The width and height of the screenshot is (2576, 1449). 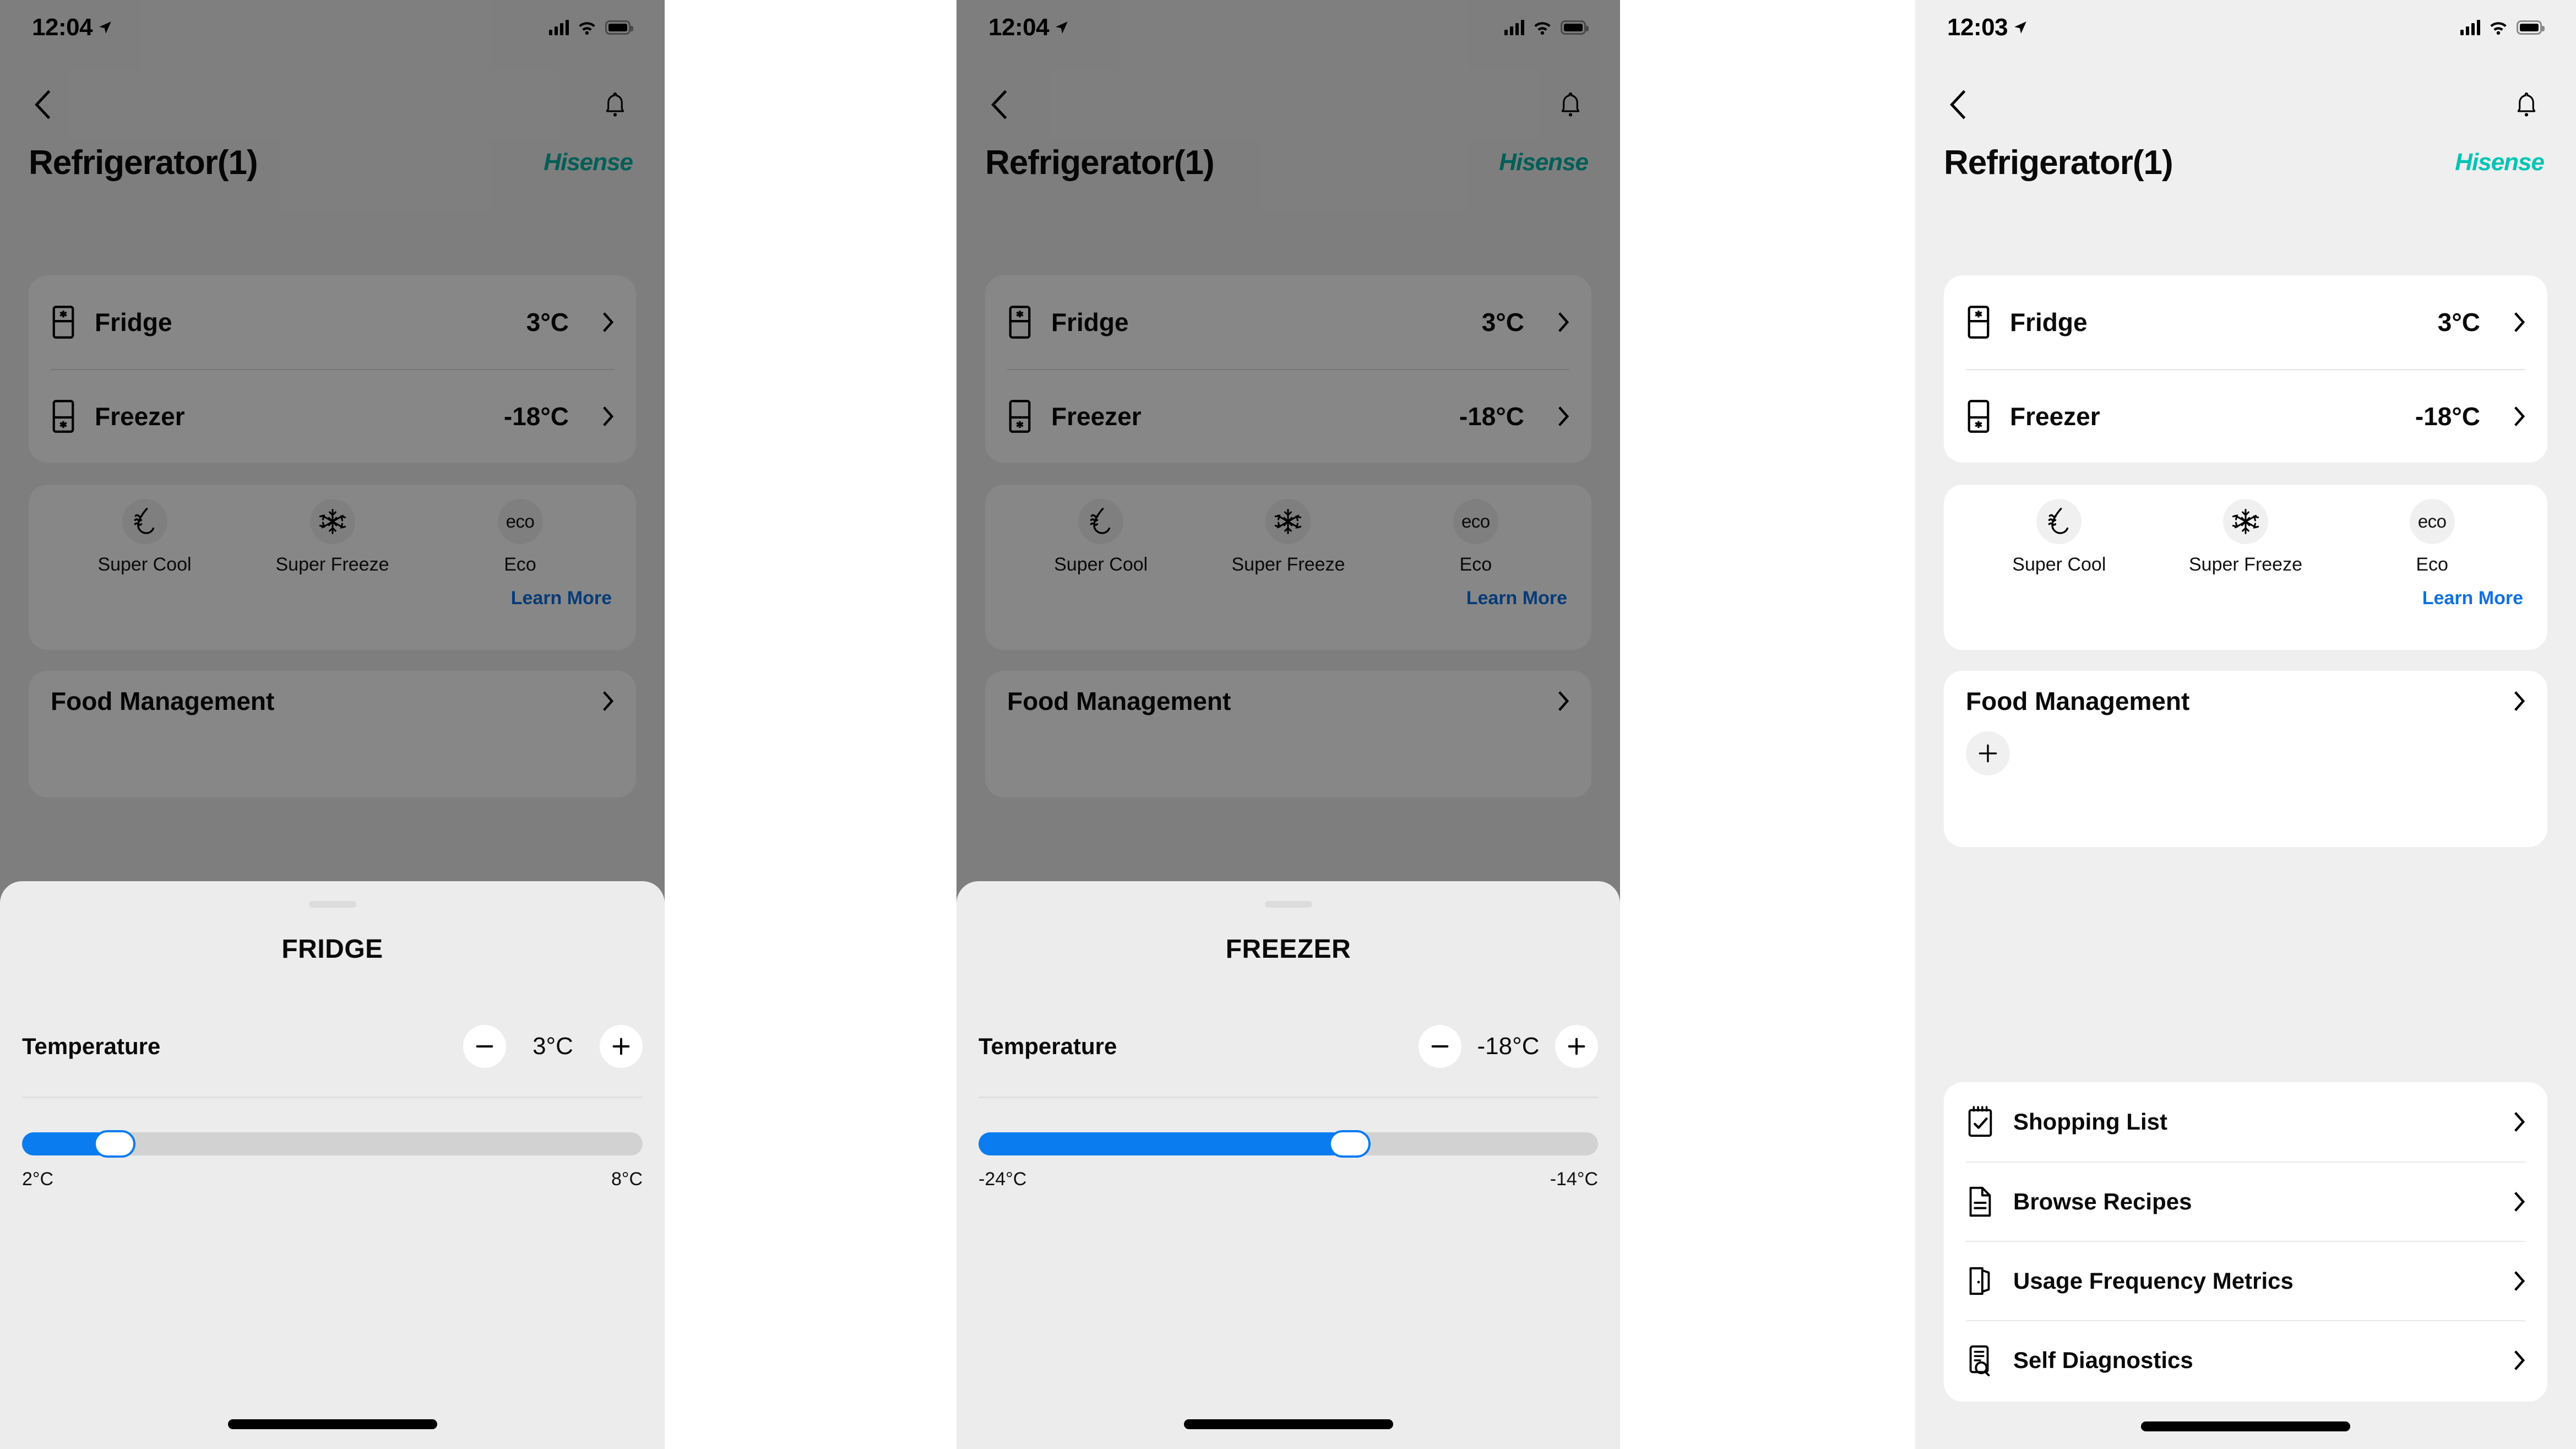 I want to click on chevron-left-icon, so click(x=999, y=105).